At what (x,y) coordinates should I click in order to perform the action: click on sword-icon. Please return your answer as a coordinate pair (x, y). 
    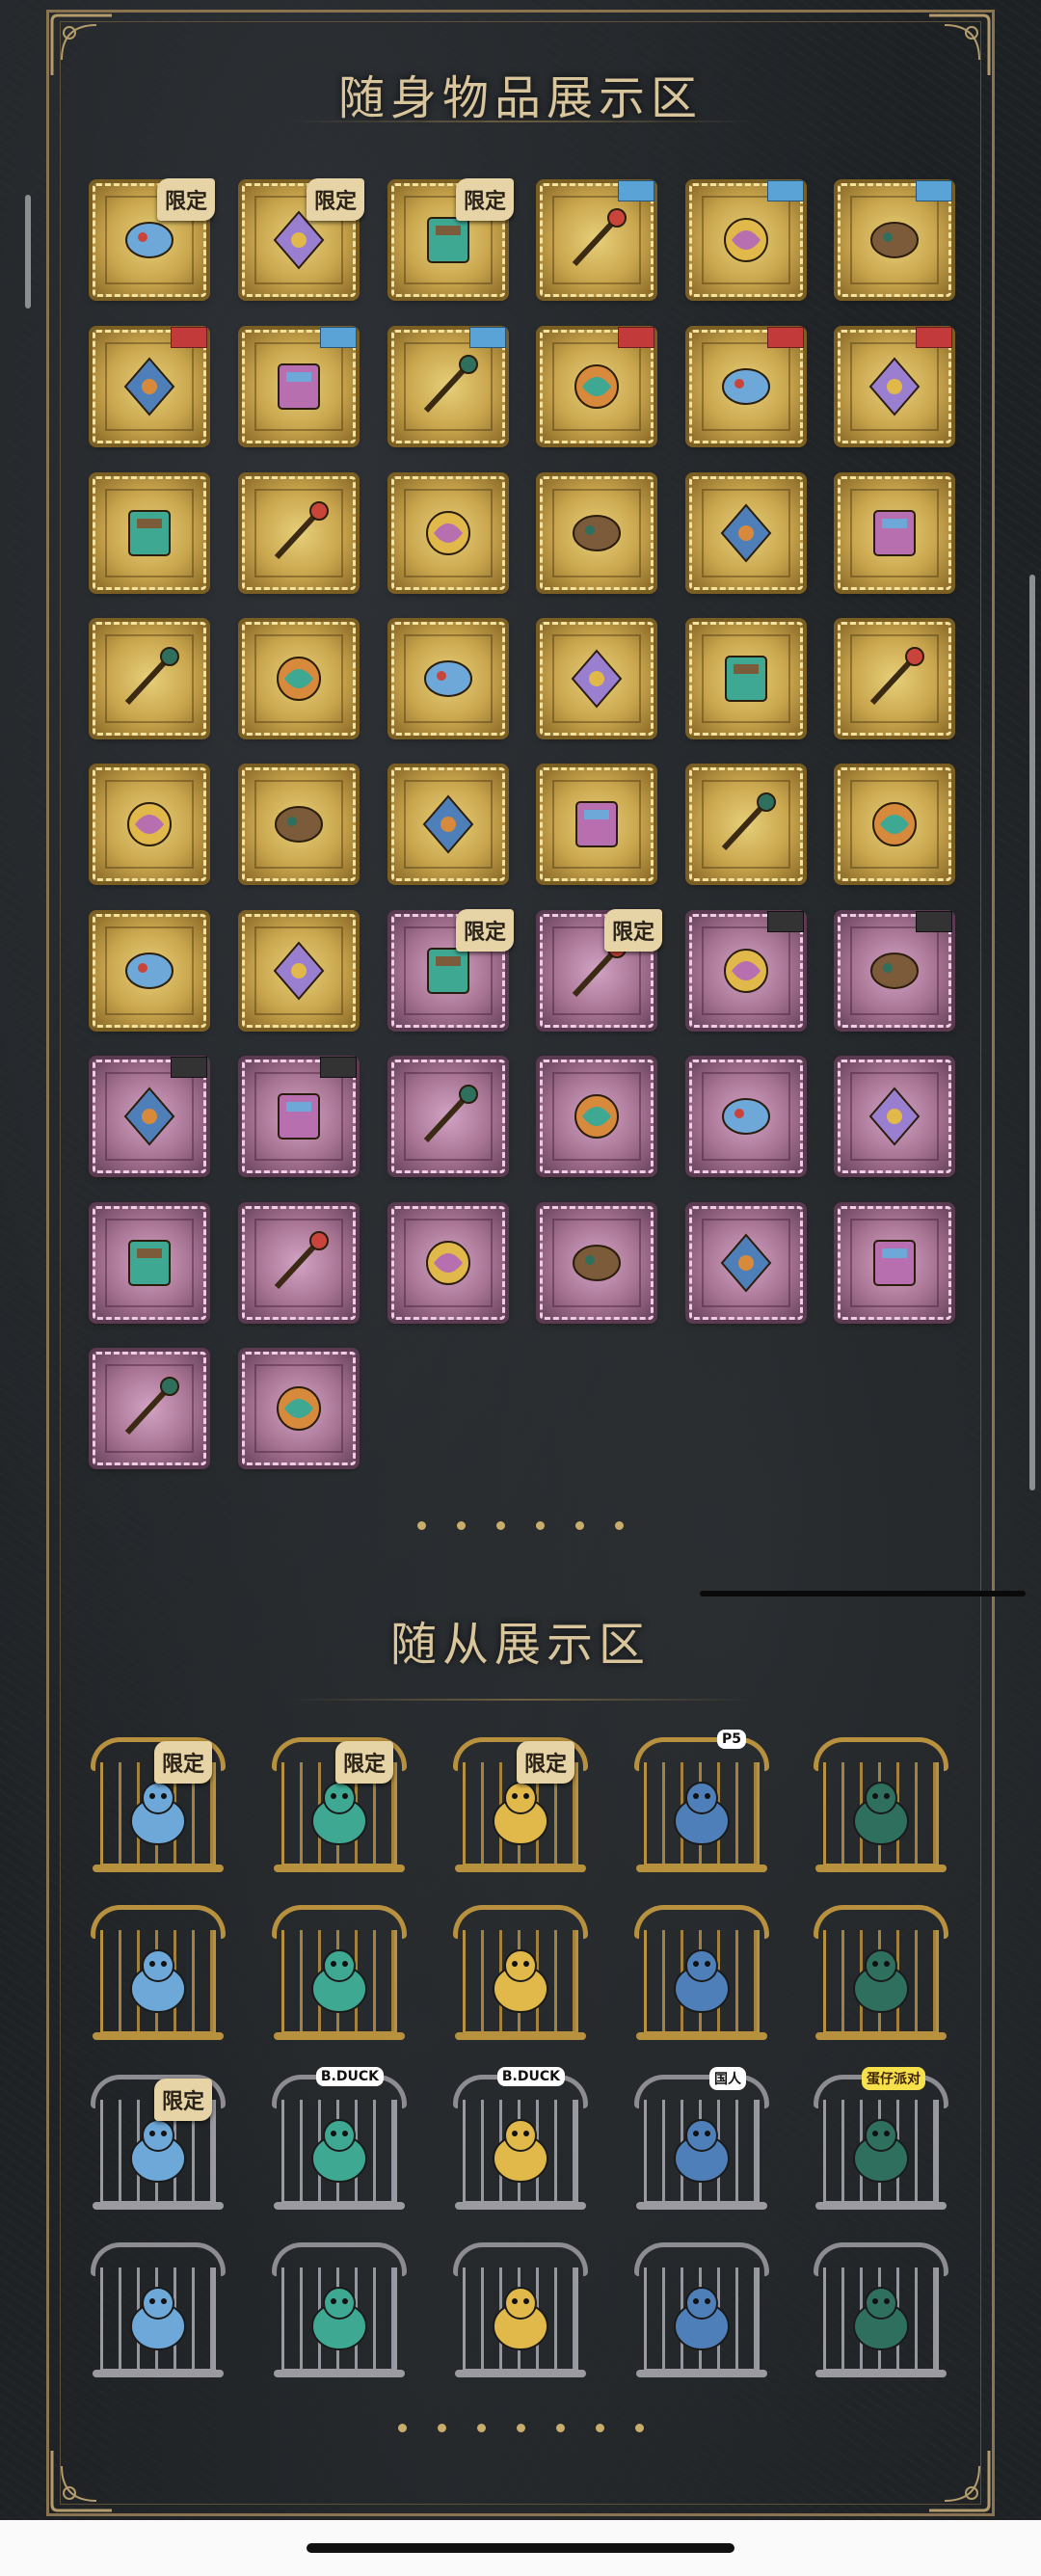
    Looking at the image, I should click on (299, 387).